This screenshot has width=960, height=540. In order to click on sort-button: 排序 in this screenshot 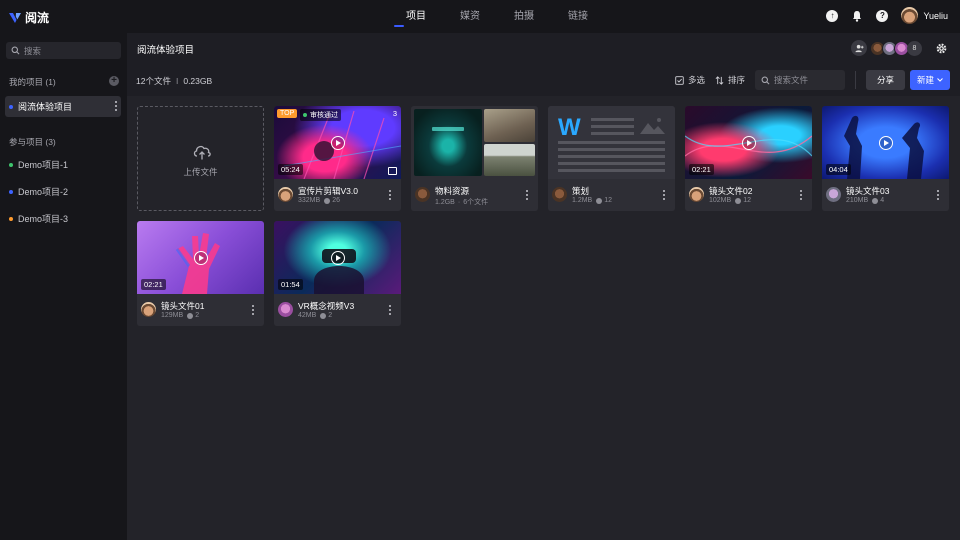, I will do `click(730, 80)`.